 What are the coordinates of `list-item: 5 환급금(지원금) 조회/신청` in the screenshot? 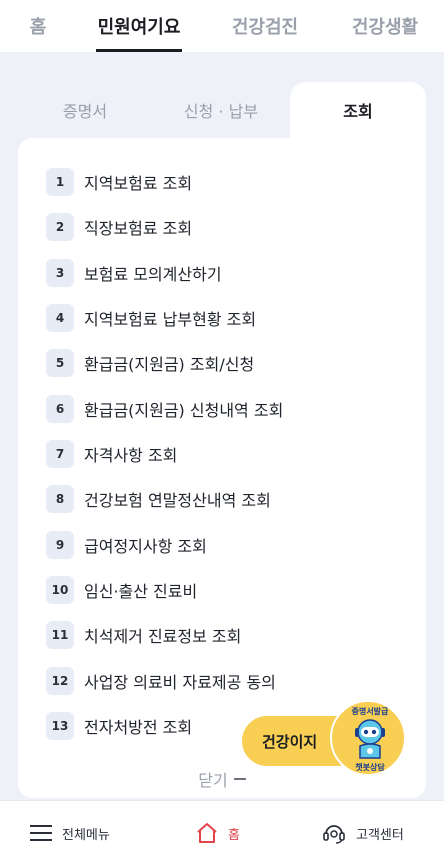 It's located at (150, 363).